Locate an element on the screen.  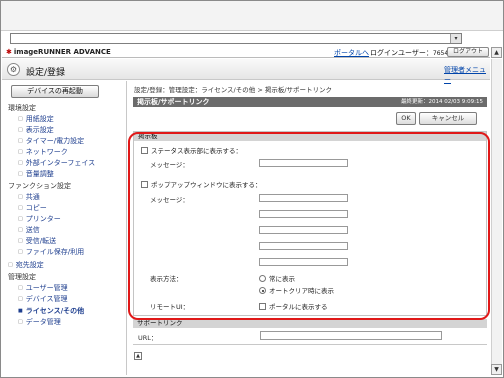
sidebar-item-network: ネットワーク is located at coordinates (43, 152).